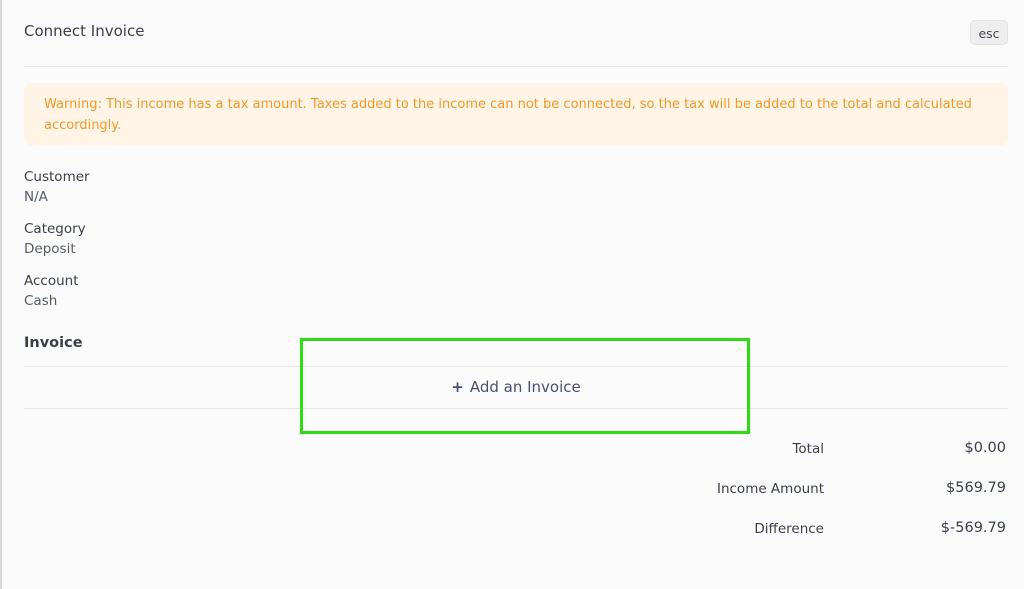 The width and height of the screenshot is (1024, 589). I want to click on difference-label: Difference, so click(789, 529).